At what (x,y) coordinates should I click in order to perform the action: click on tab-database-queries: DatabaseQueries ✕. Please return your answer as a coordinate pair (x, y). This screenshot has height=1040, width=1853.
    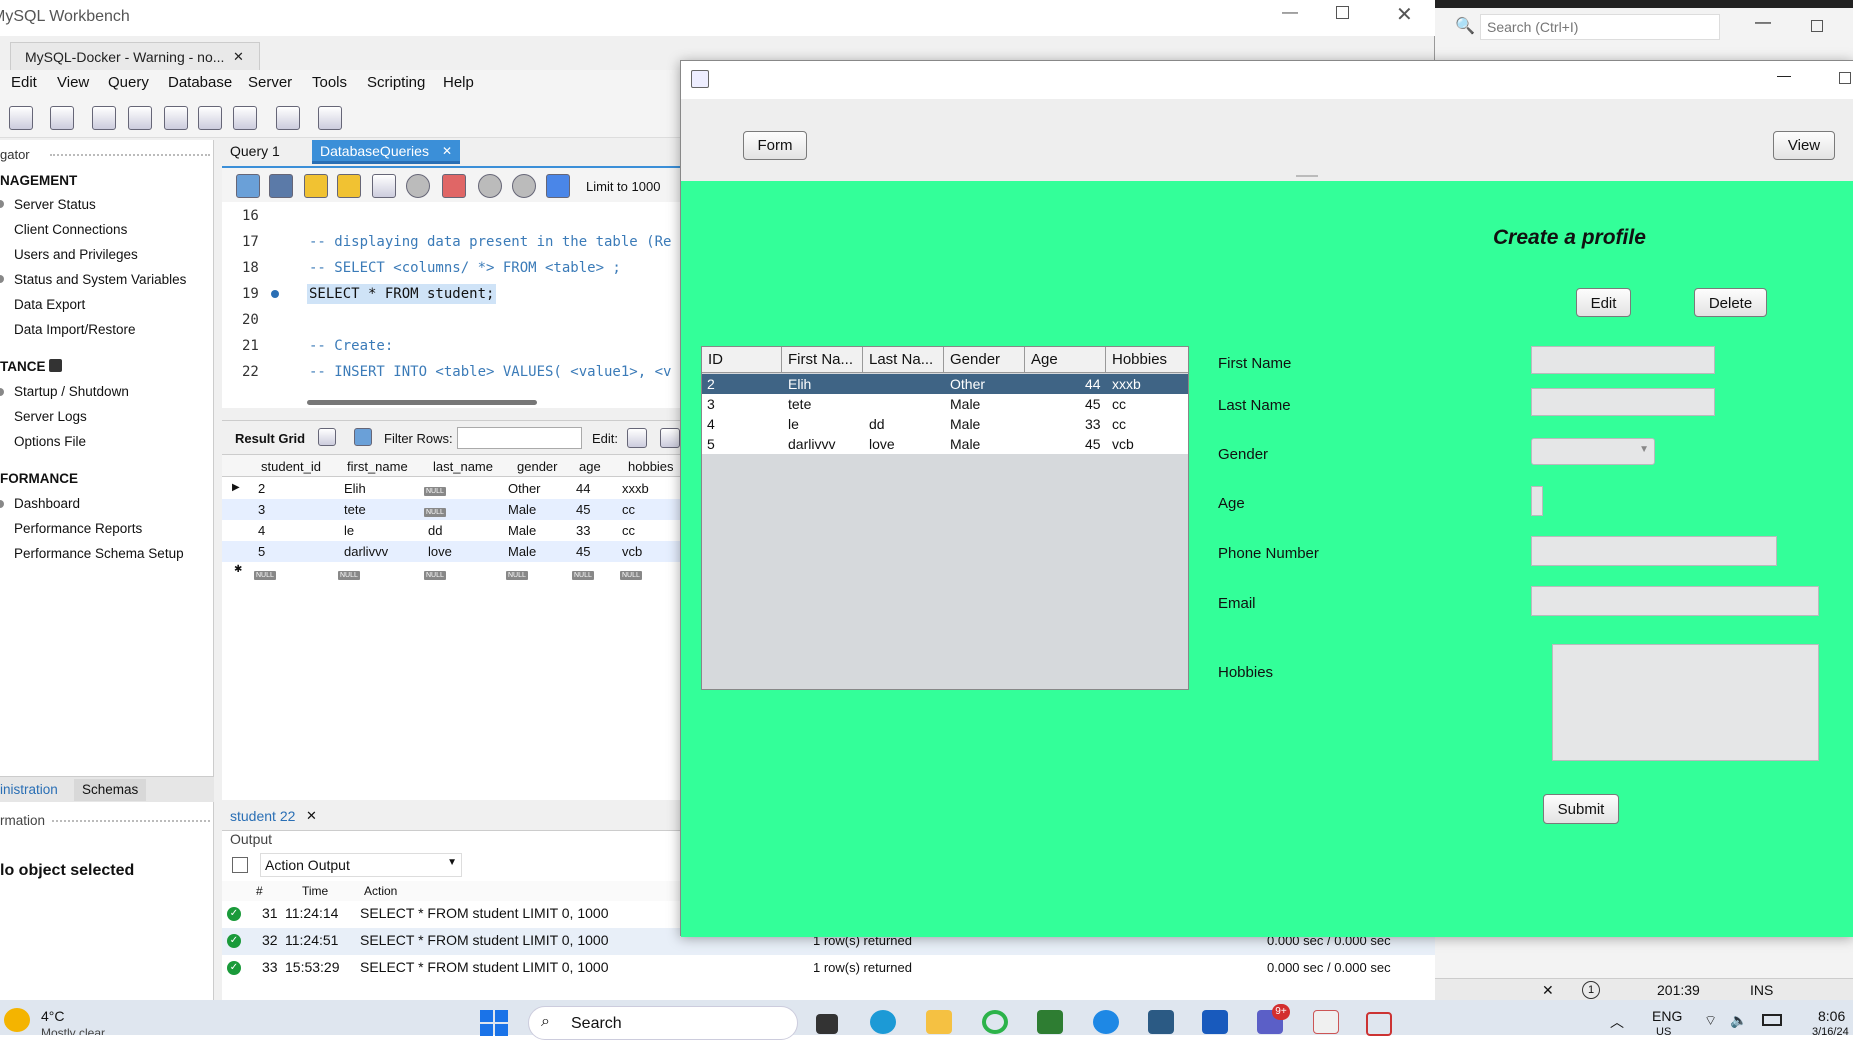
    Looking at the image, I should click on (386, 152).